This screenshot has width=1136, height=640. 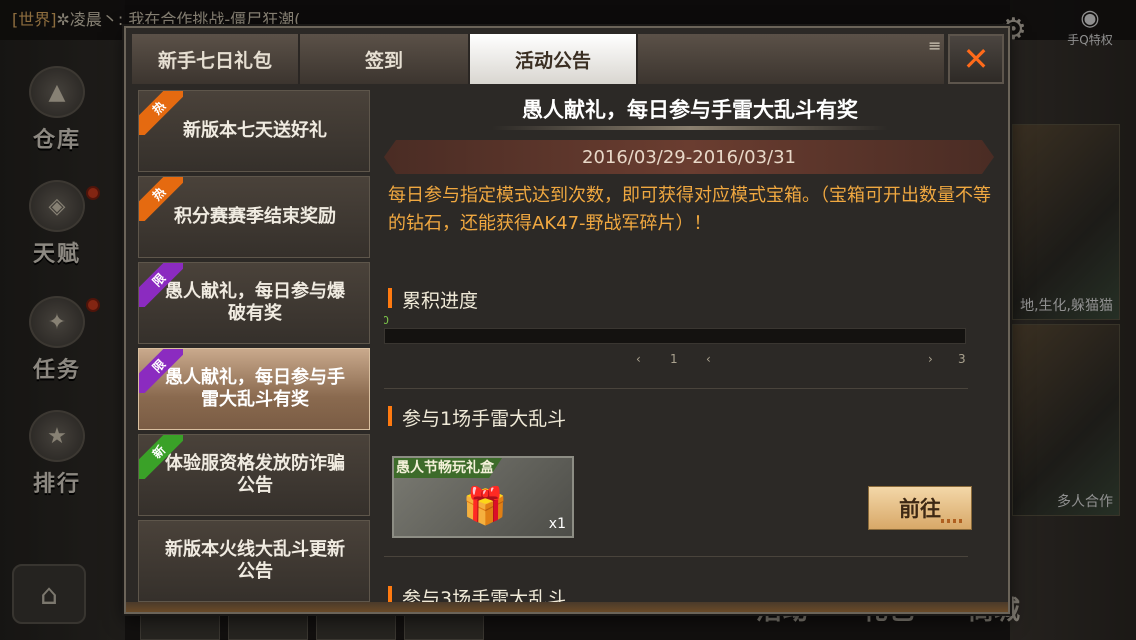 What do you see at coordinates (554, 59) in the screenshot?
I see `tab-event-announcements: 活动公告` at bounding box center [554, 59].